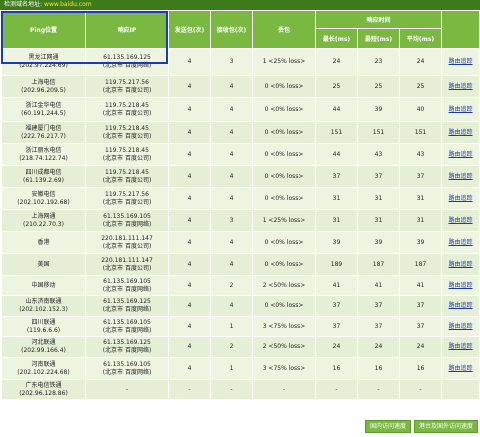  Describe the element at coordinates (43, 150) in the screenshot. I see `cell-location-line1: 浙江丽水电信` at that location.